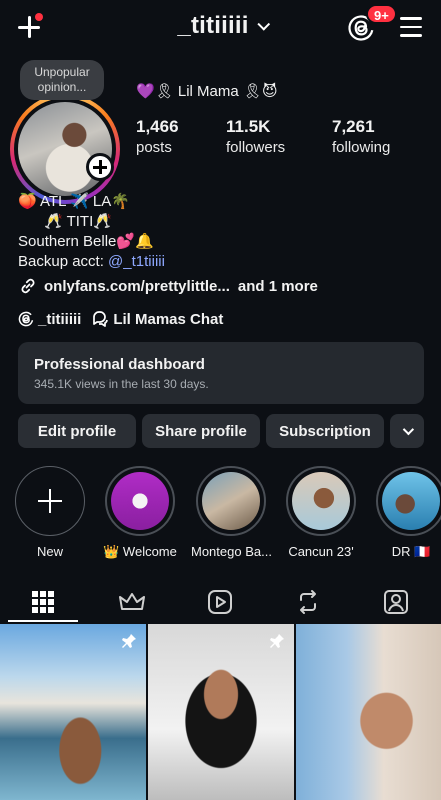  I want to click on threads-profile-link: _titiiiii, so click(49, 319).